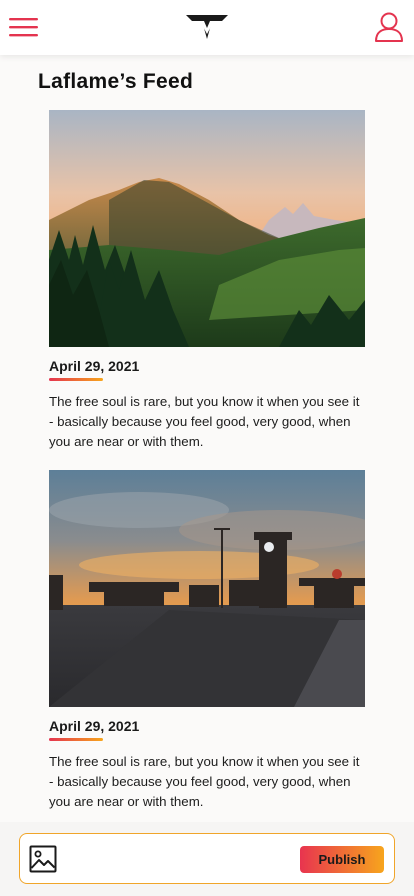  I want to click on composer-bar: Publish, so click(207, 859).